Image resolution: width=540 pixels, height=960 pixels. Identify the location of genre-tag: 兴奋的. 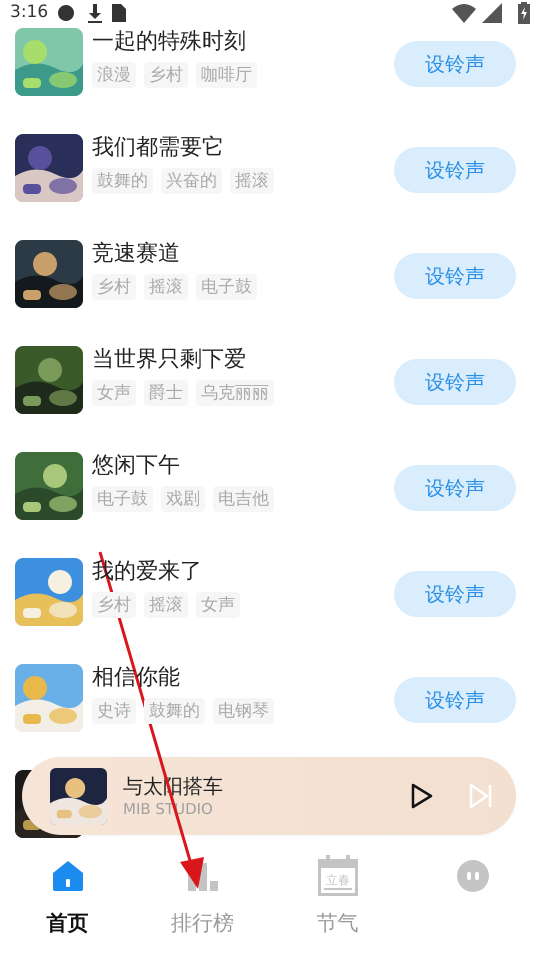
(191, 181).